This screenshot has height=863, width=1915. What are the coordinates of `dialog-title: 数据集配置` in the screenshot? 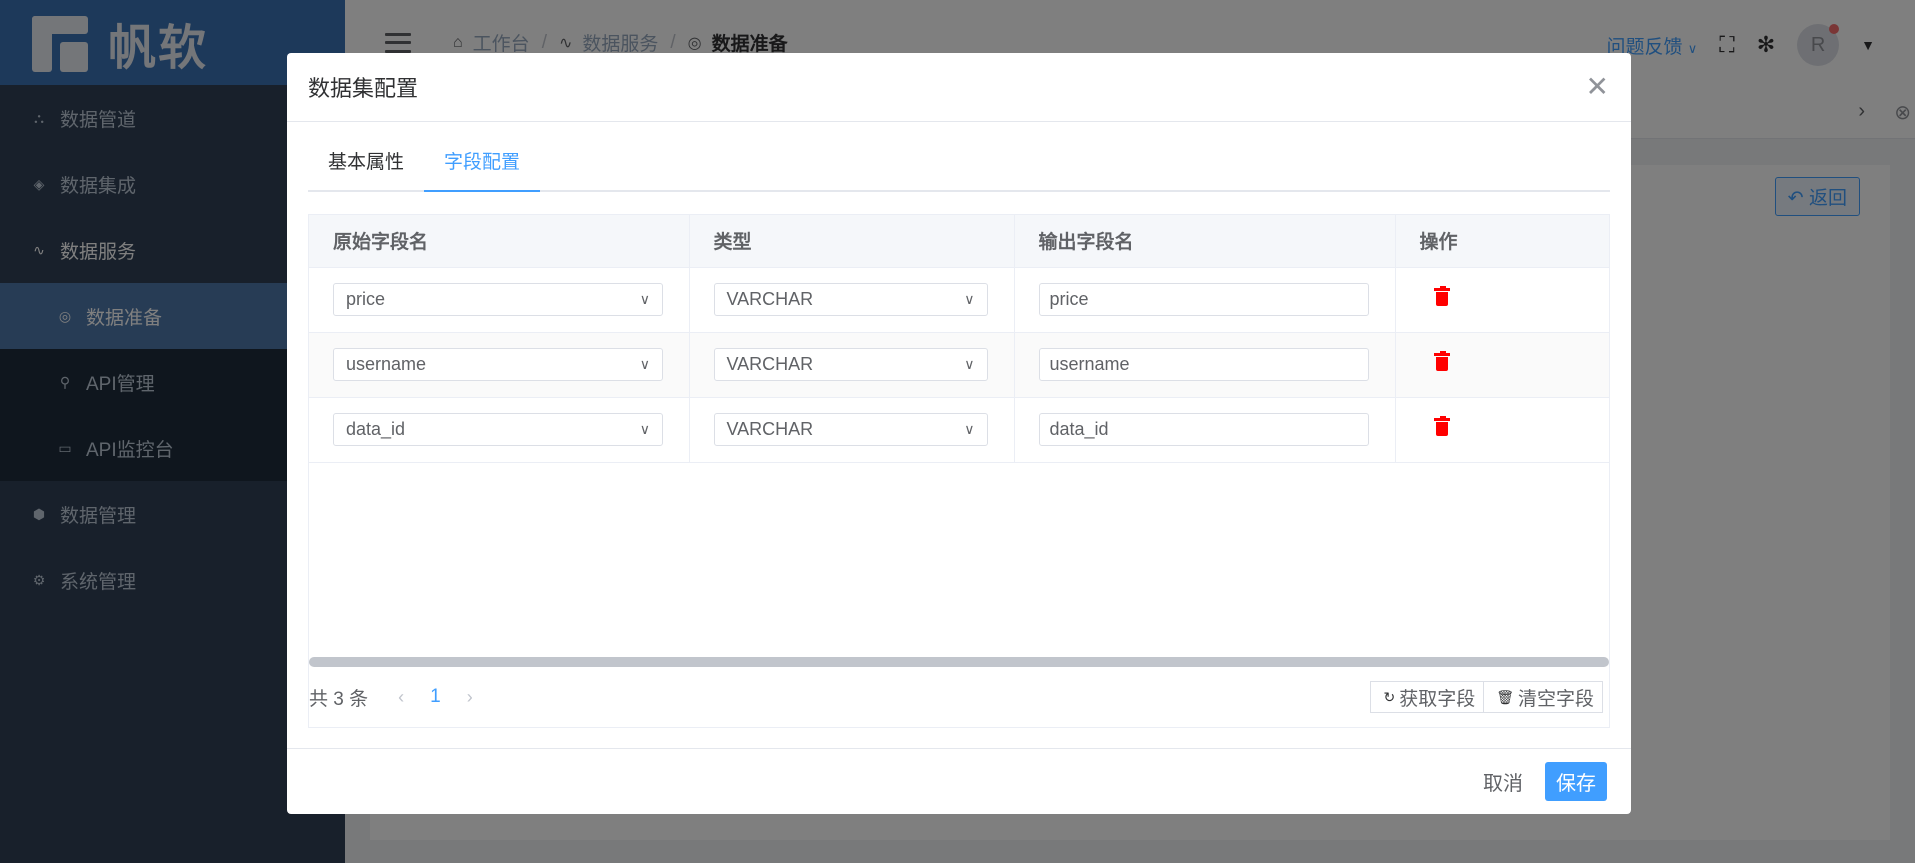 It's located at (363, 88).